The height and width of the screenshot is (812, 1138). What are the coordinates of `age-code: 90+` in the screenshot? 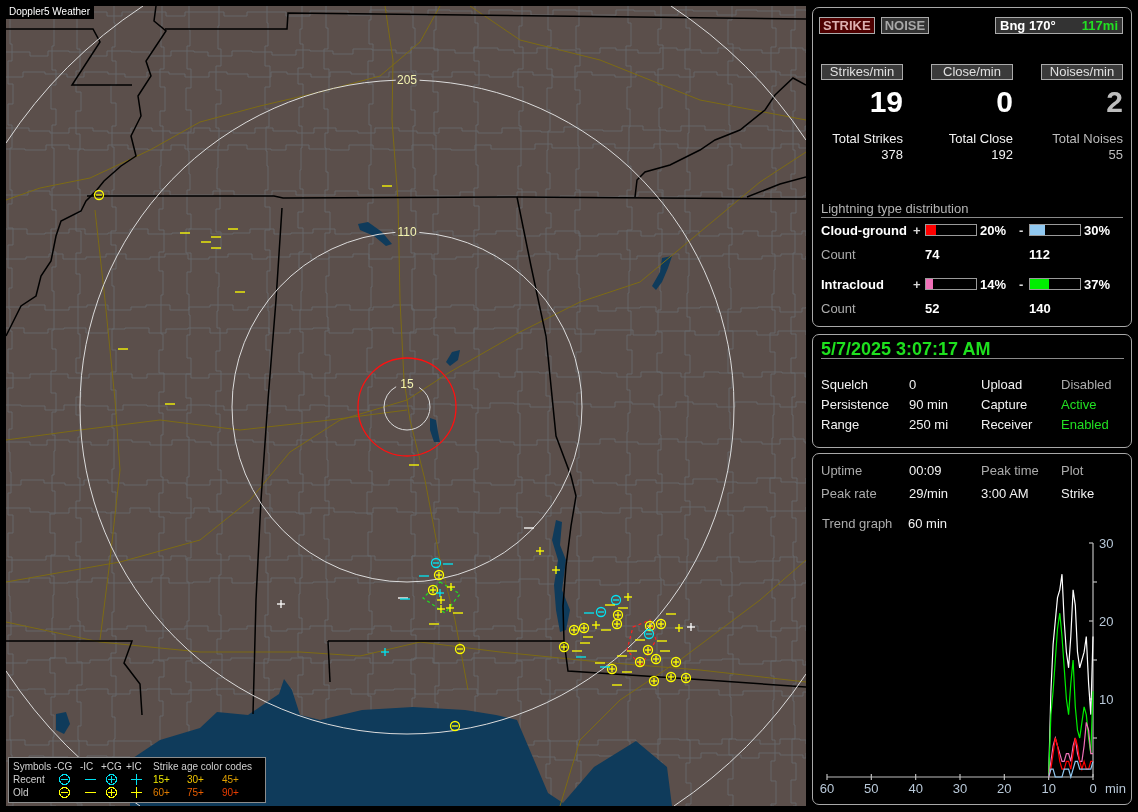 It's located at (231, 792).